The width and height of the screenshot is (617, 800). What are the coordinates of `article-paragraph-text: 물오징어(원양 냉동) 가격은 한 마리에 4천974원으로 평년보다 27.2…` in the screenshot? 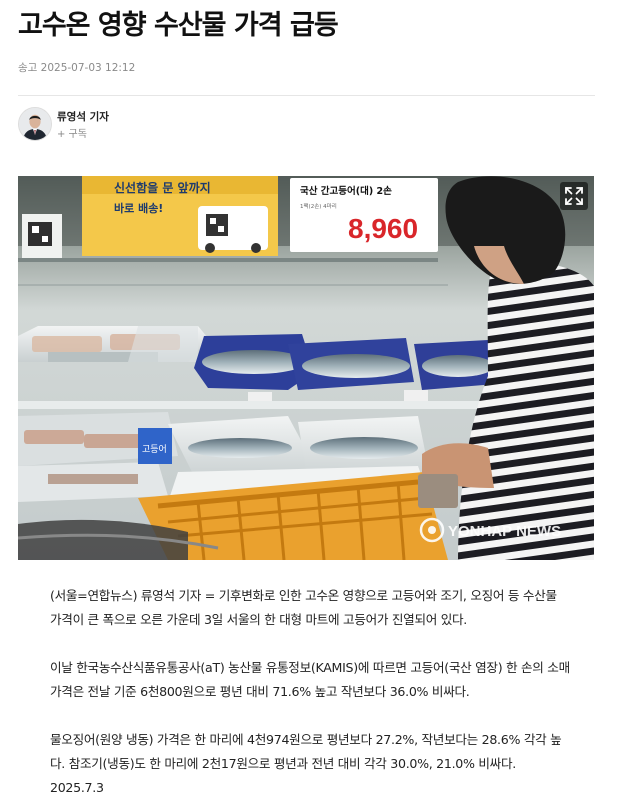 It's located at (306, 751).